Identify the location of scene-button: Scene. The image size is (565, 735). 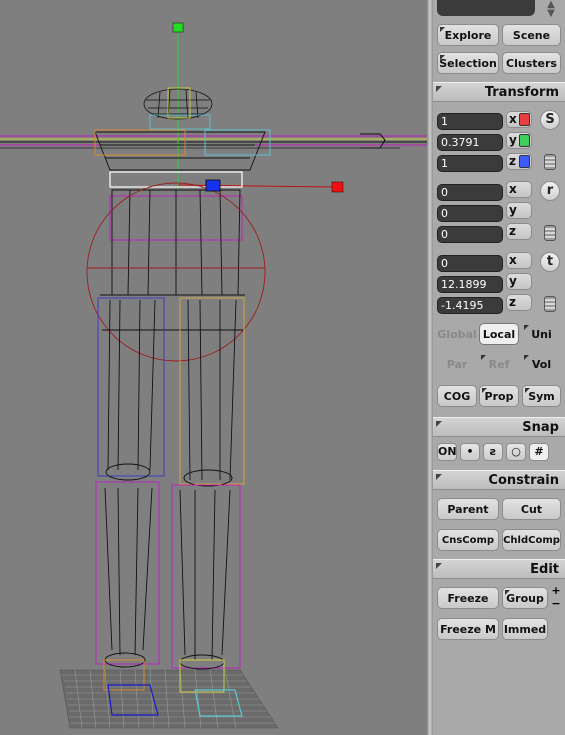
(531, 35).